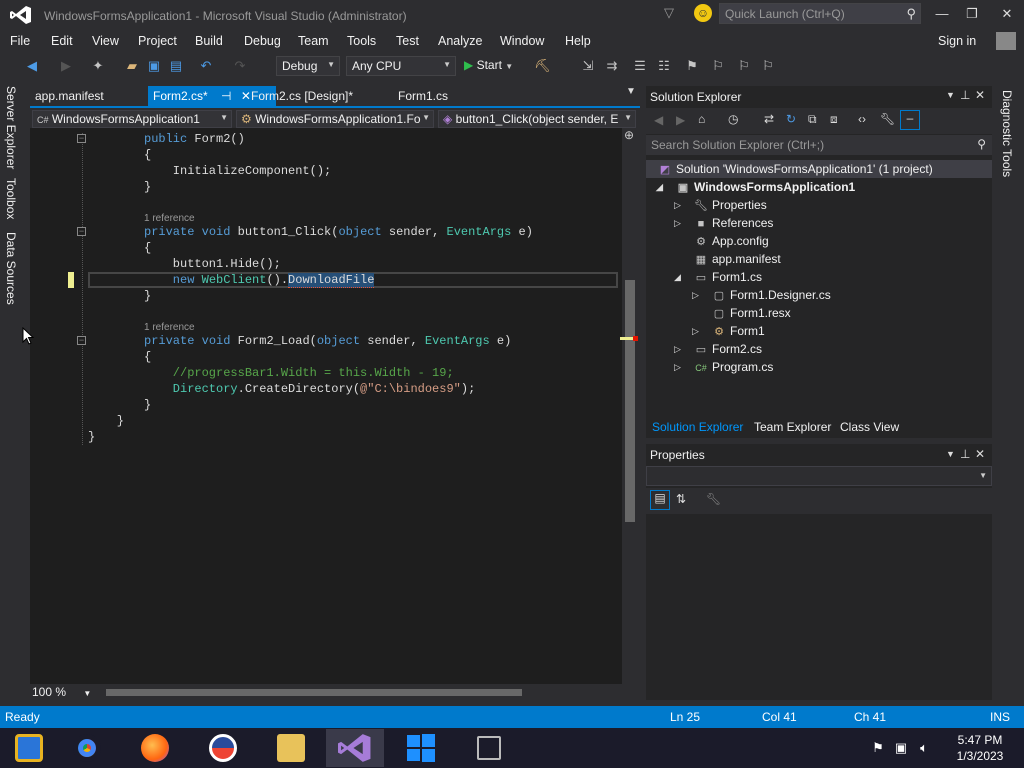 This screenshot has height=768, width=1024. I want to click on split-editor-icon: ⊕, so click(629, 135).